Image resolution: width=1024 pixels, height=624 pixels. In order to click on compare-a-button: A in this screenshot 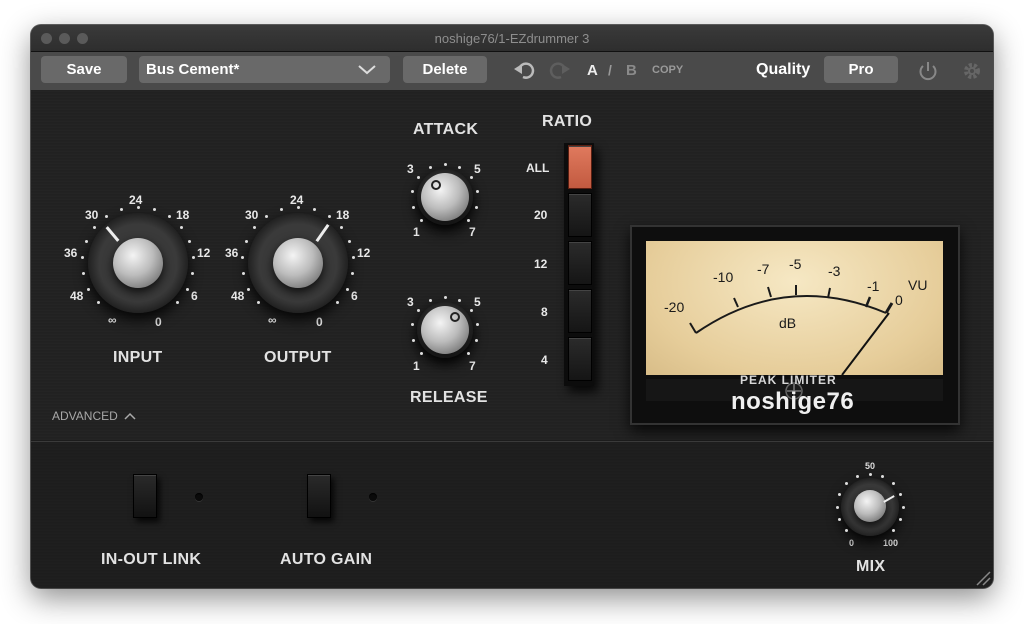, I will do `click(592, 70)`.